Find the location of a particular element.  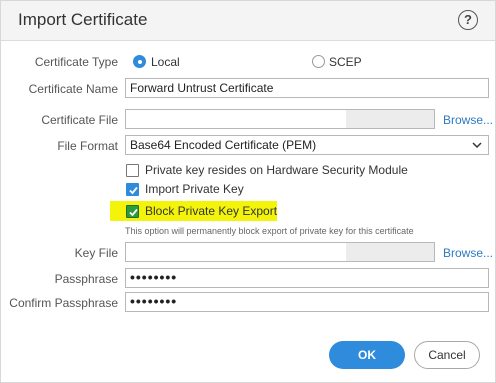

file-format-label: File Format is located at coordinates (87, 146).